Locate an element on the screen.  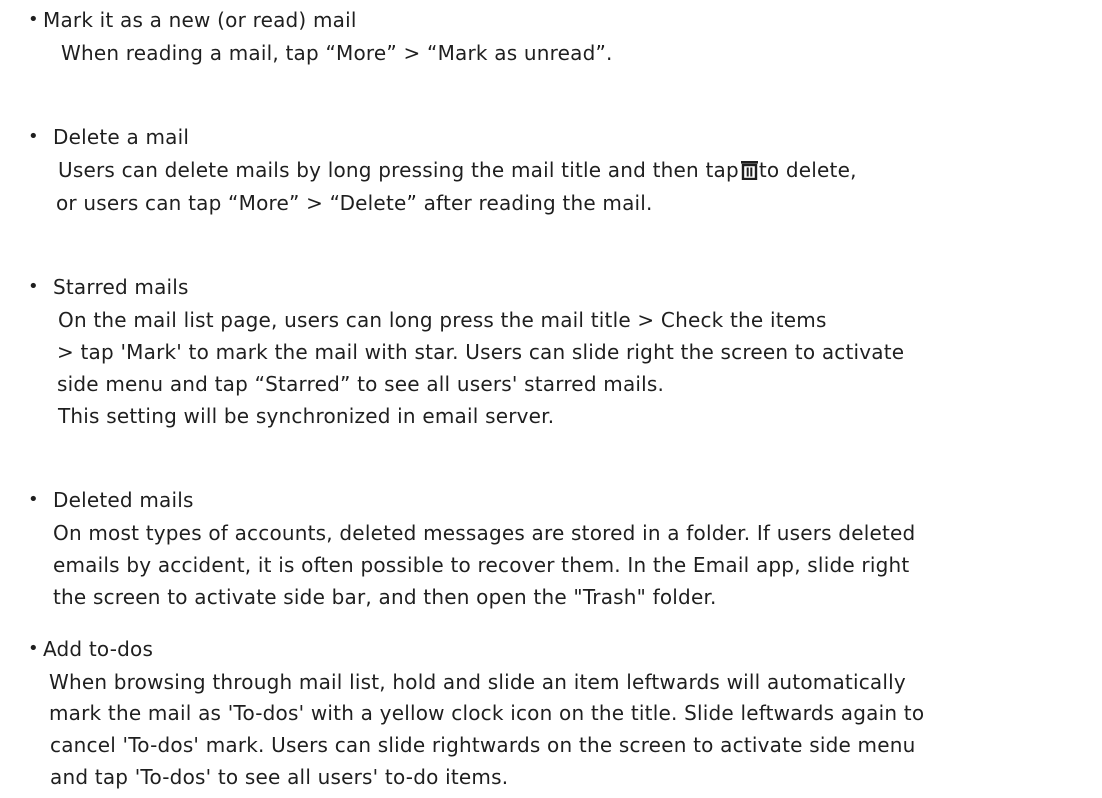
section-heading: Add to-dos is located at coordinates (98, 649).